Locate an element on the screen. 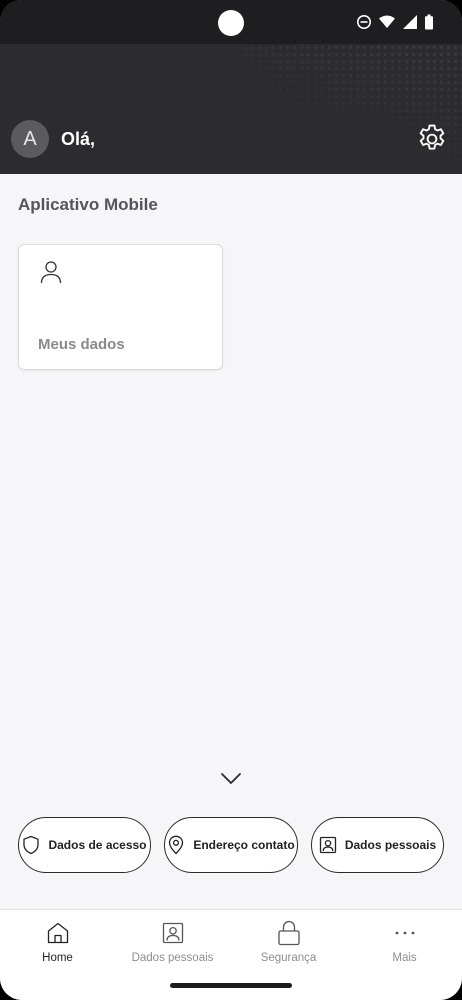 The height and width of the screenshot is (1000, 462). status-bar is located at coordinates (231, 22).